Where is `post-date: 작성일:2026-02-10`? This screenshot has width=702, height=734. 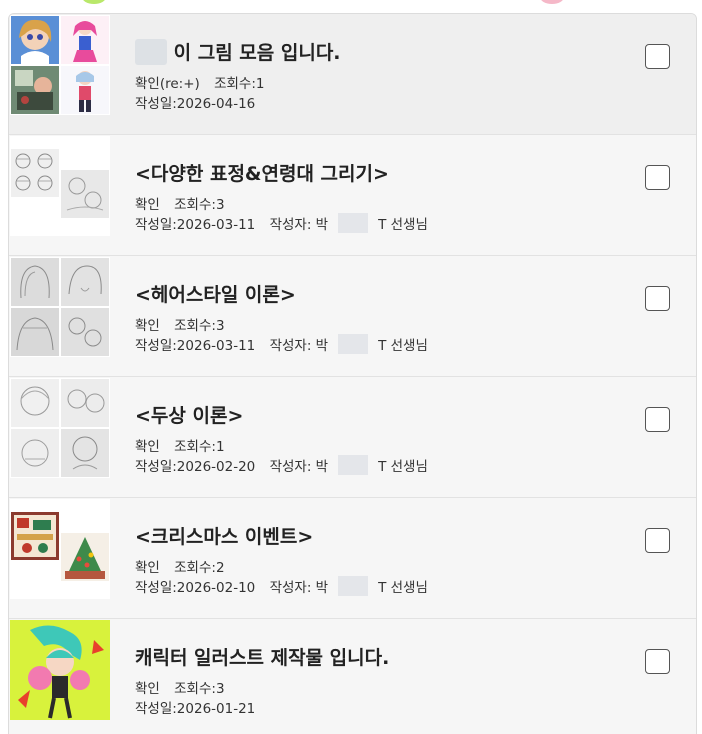
post-date: 작성일:2026-02-10 is located at coordinates (195, 588).